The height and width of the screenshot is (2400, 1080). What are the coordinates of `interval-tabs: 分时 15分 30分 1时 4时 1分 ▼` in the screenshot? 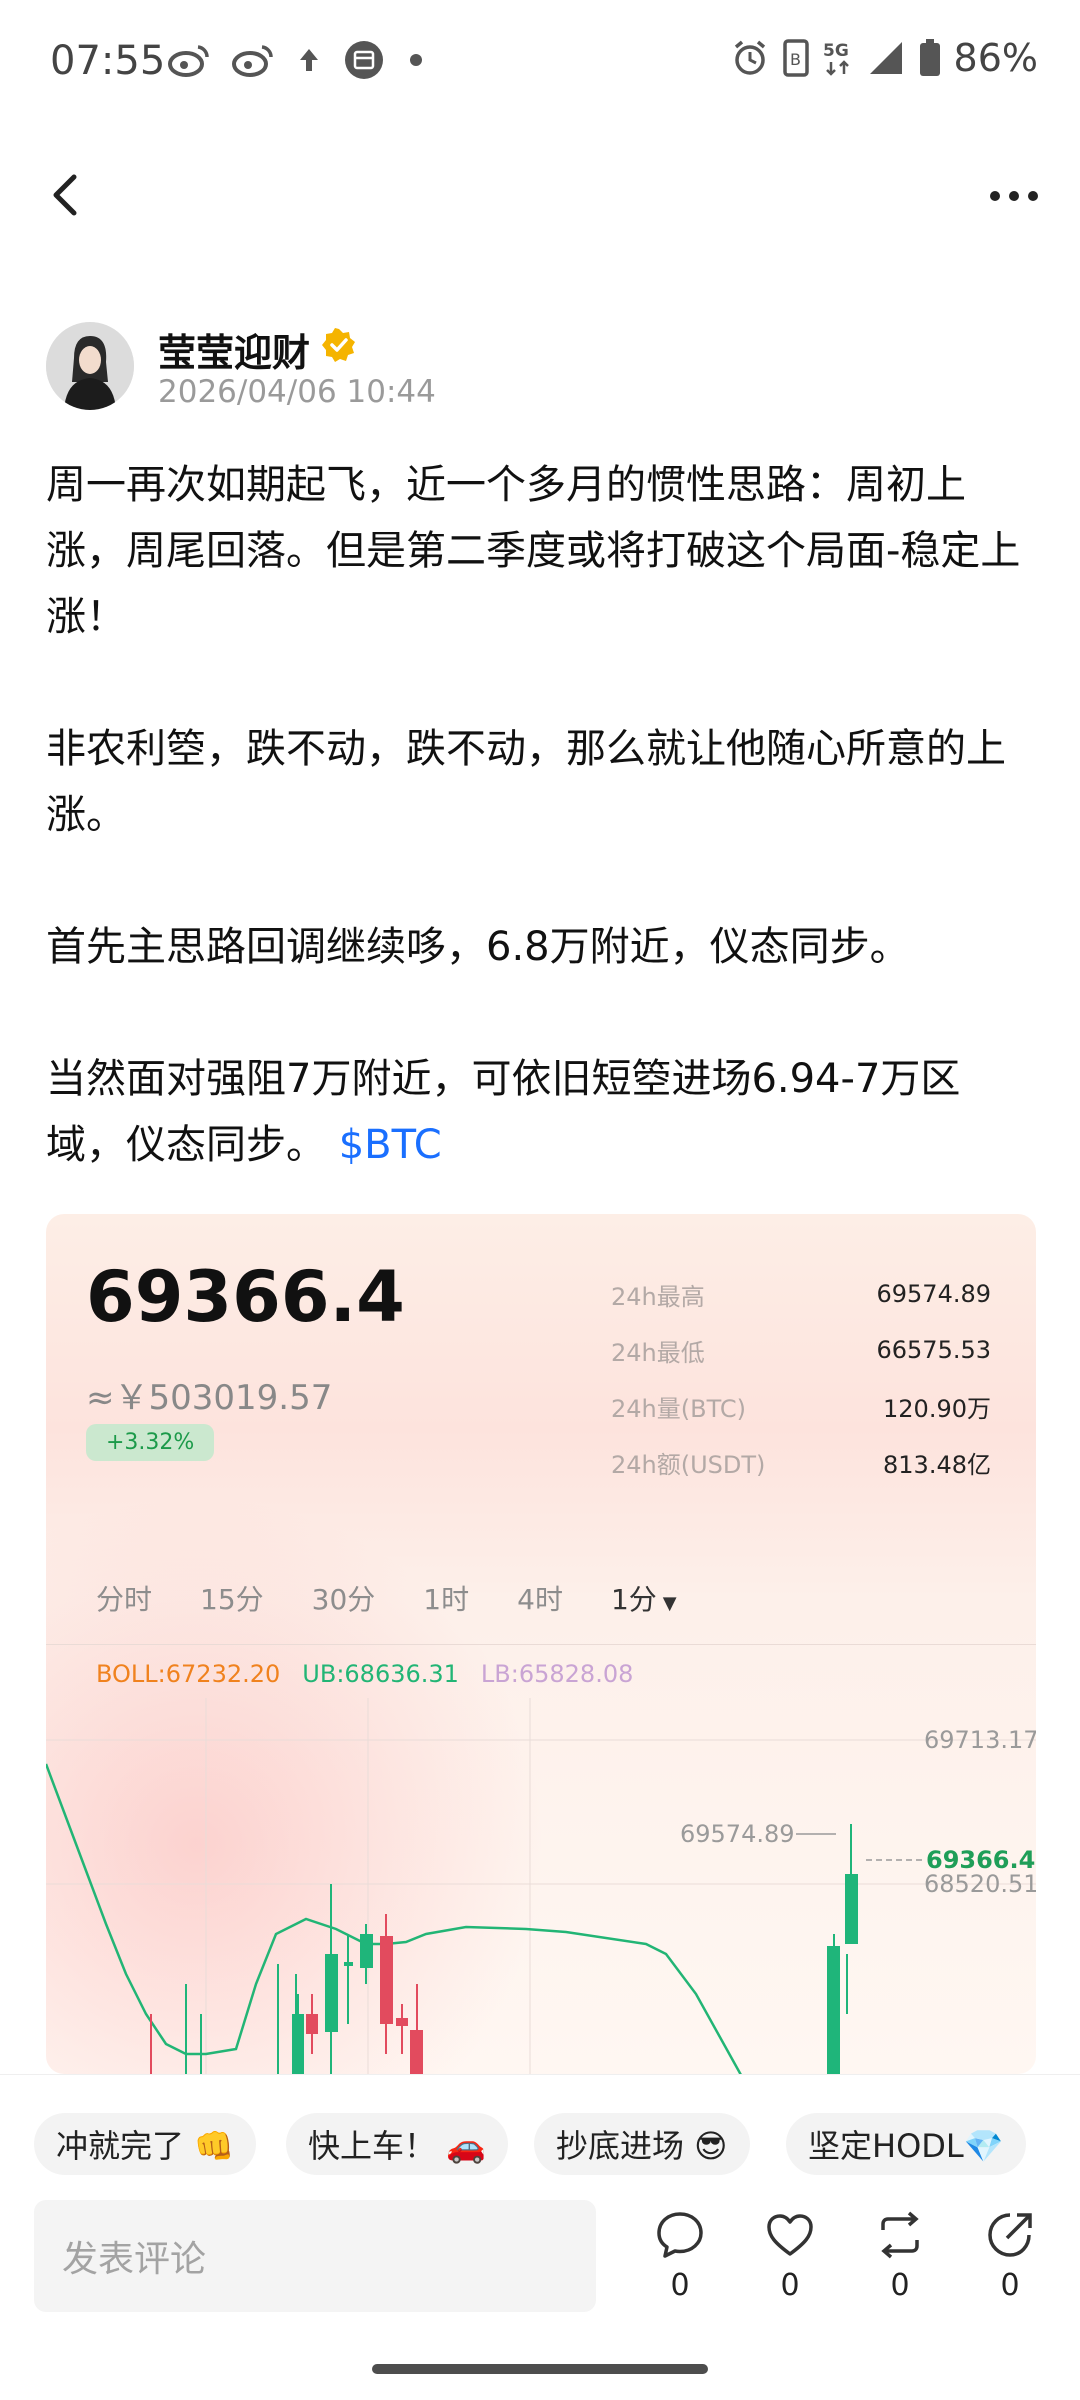 It's located at (410, 1598).